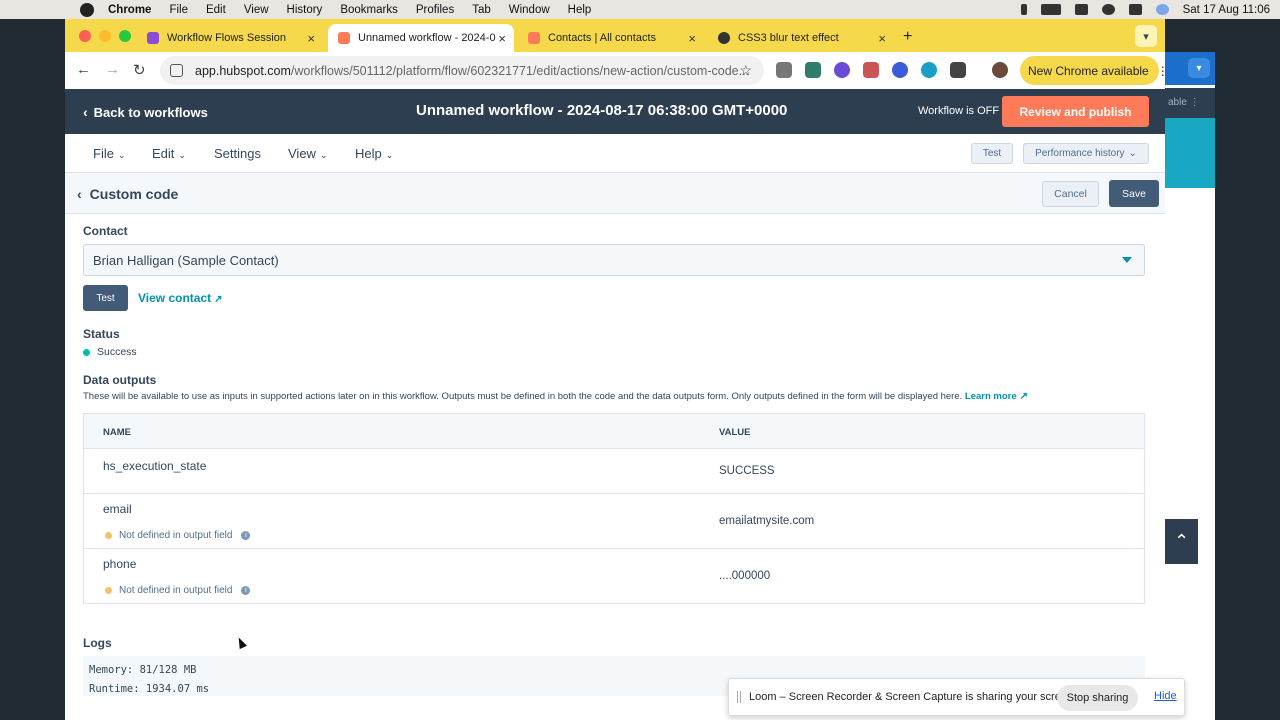  I want to click on tab-contacts: Contacts | All contacts ×, so click(611, 38).